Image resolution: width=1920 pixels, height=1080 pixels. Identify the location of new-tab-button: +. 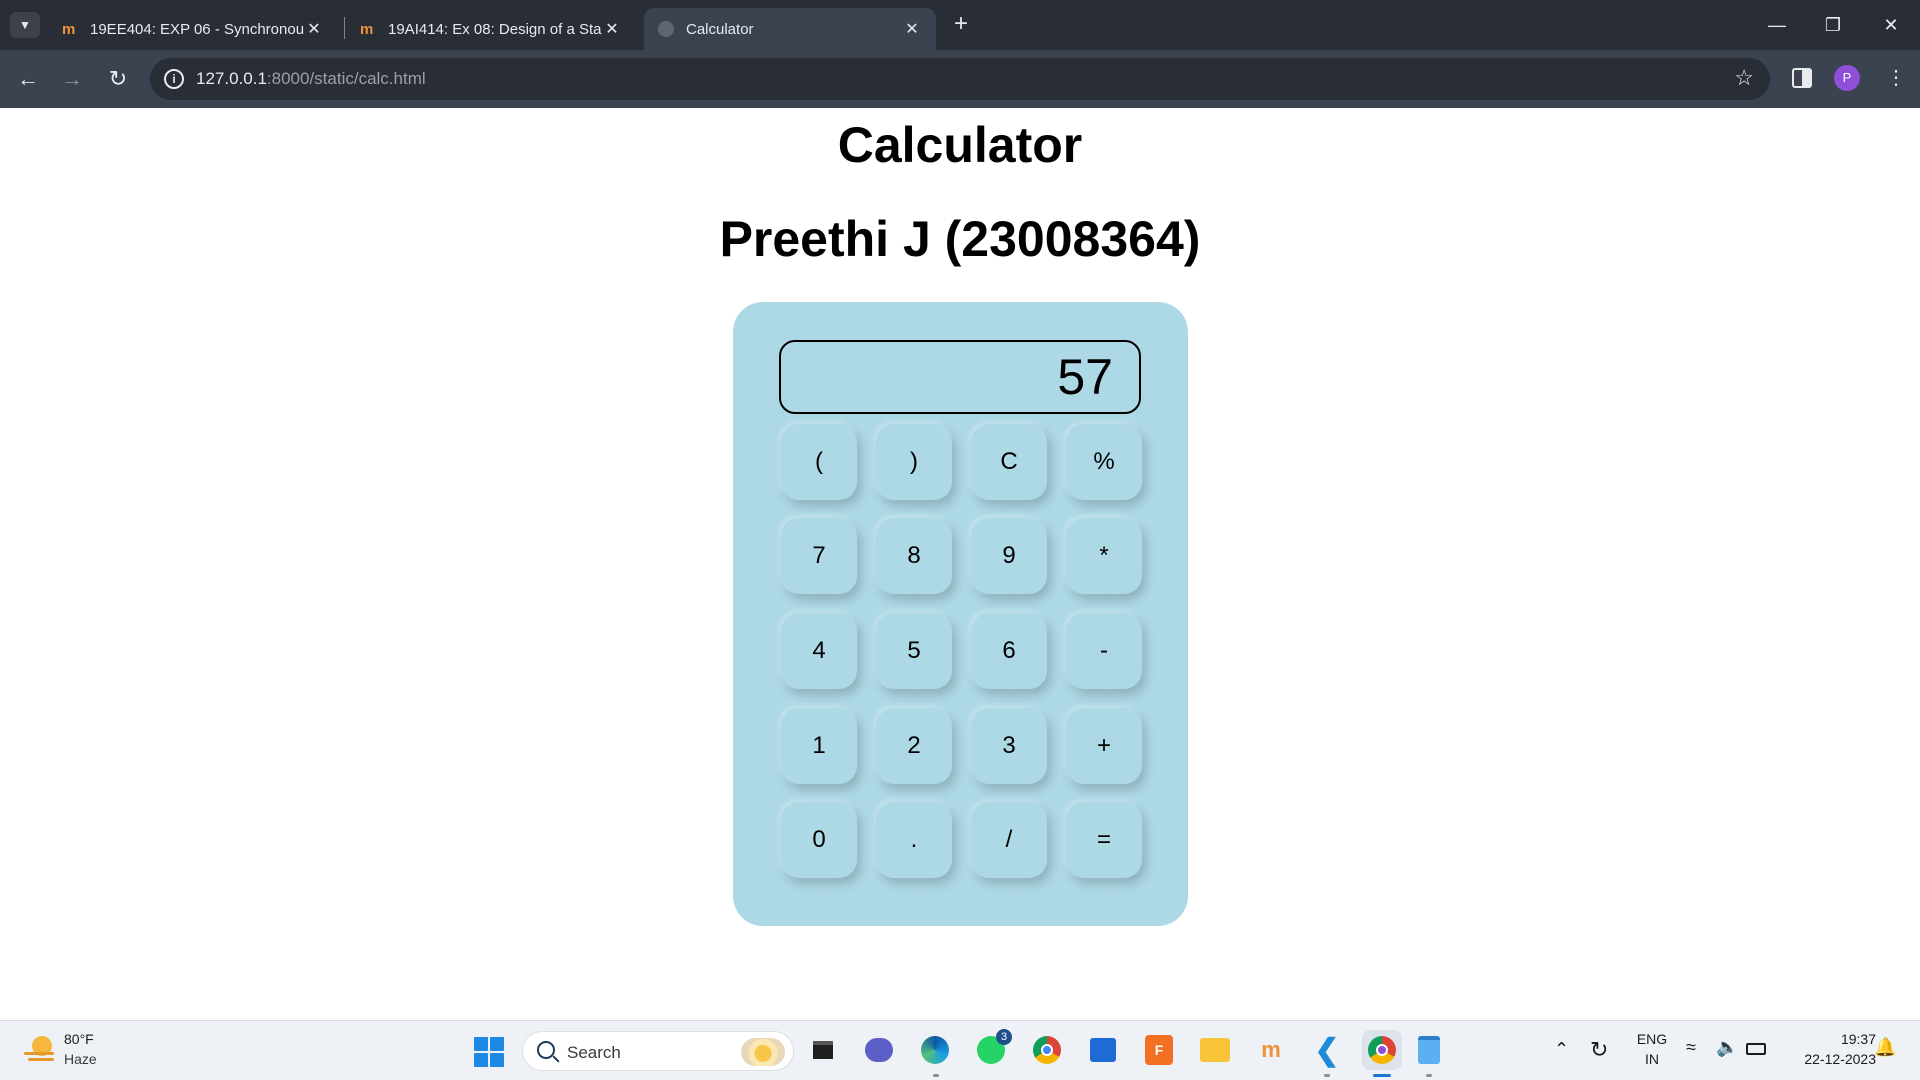
(961, 25).